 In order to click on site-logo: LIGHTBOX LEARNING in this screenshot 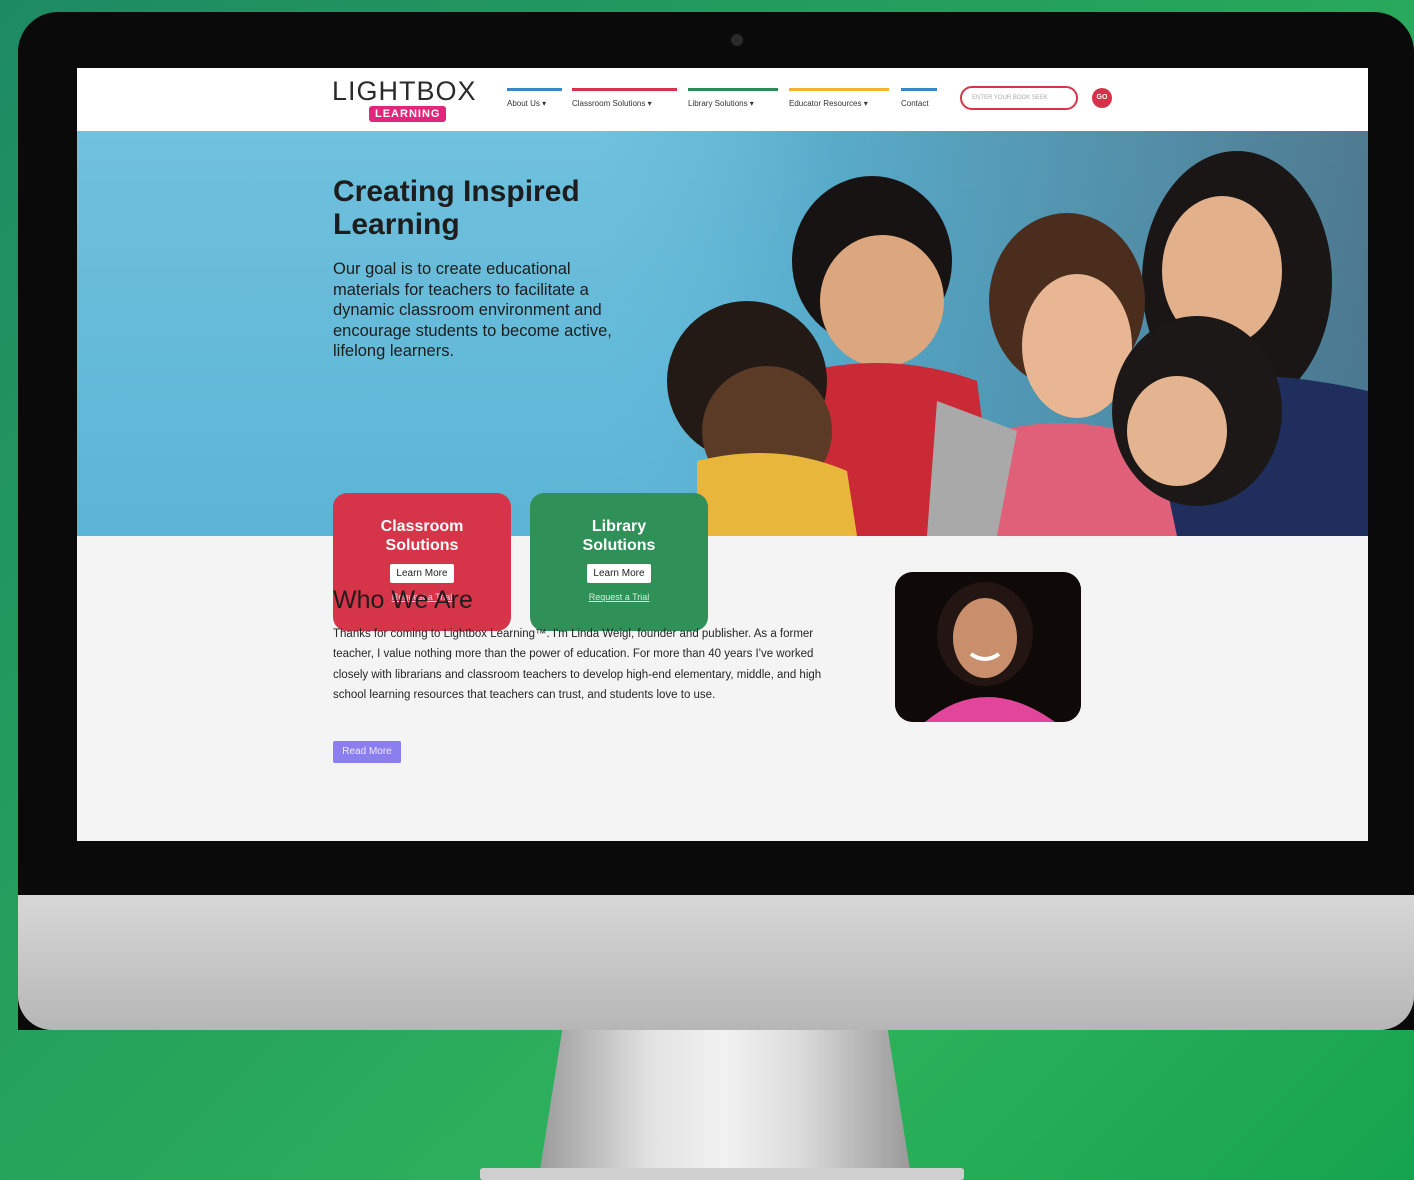, I will do `click(407, 100)`.